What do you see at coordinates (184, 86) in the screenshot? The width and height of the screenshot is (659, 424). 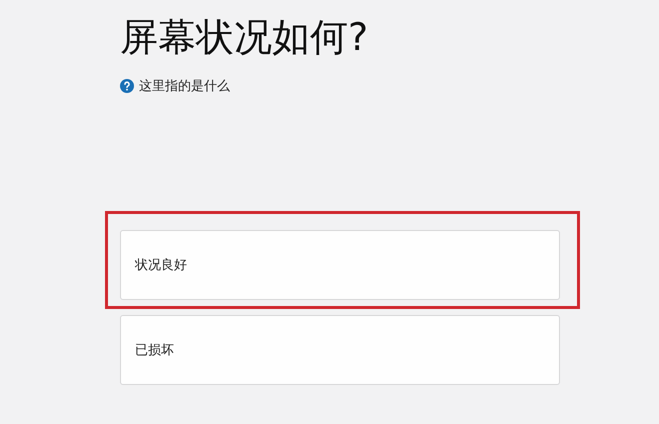 I see `help-link: 这里指的是什么` at bounding box center [184, 86].